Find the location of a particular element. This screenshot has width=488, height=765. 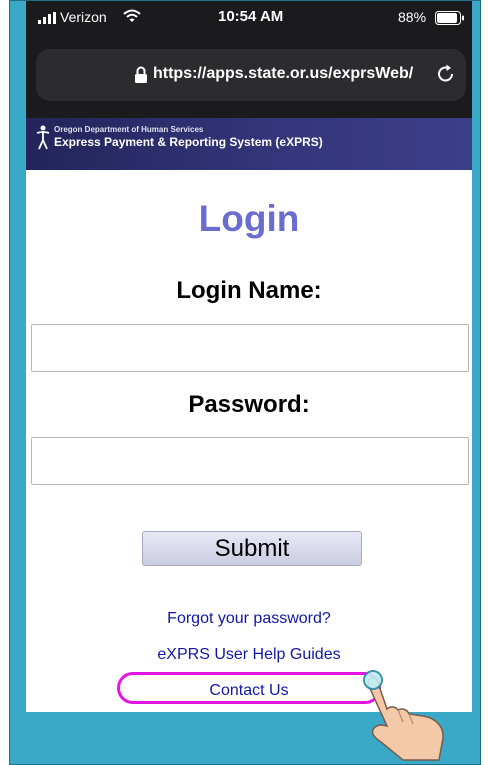

password-label: Password: is located at coordinates (249, 404).